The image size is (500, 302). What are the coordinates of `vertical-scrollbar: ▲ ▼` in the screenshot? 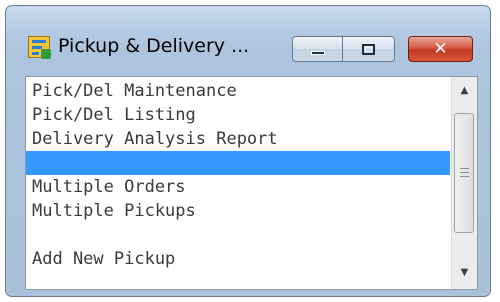 It's located at (464, 183).